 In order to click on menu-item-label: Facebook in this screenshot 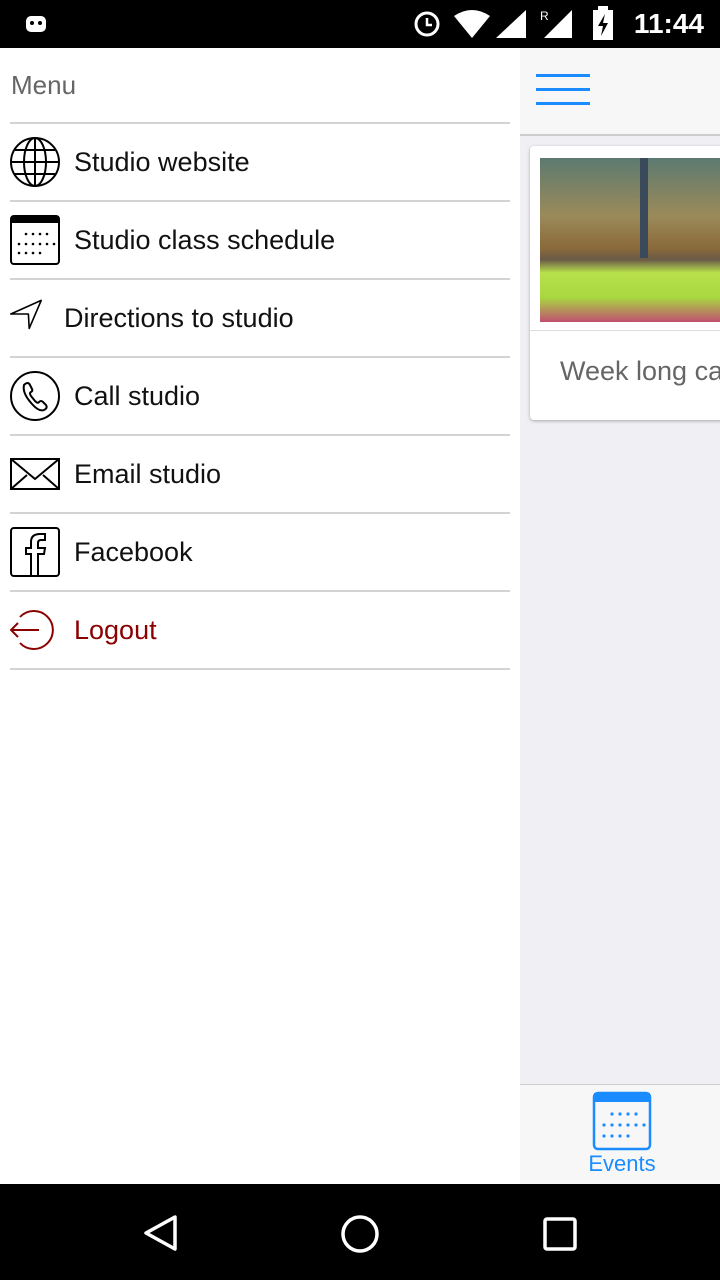, I will do `click(133, 551)`.